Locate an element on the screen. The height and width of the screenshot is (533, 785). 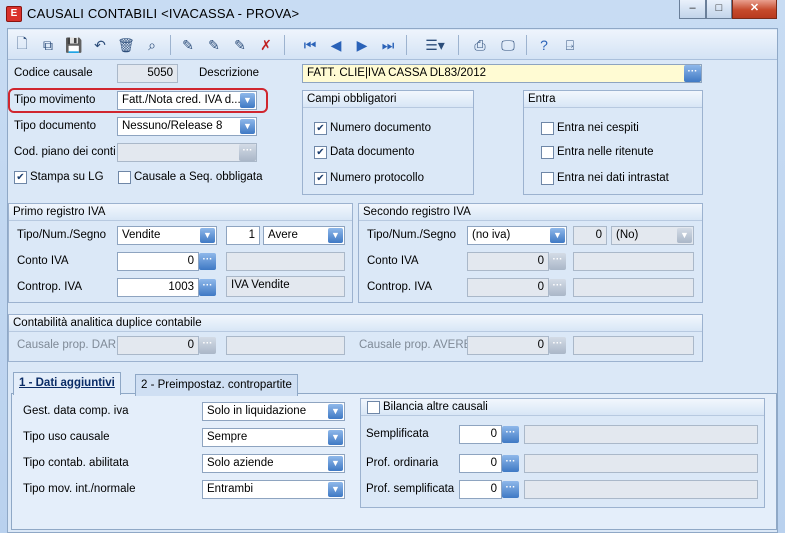
last-record-icon: ⏭ is located at coordinates (388, 45).